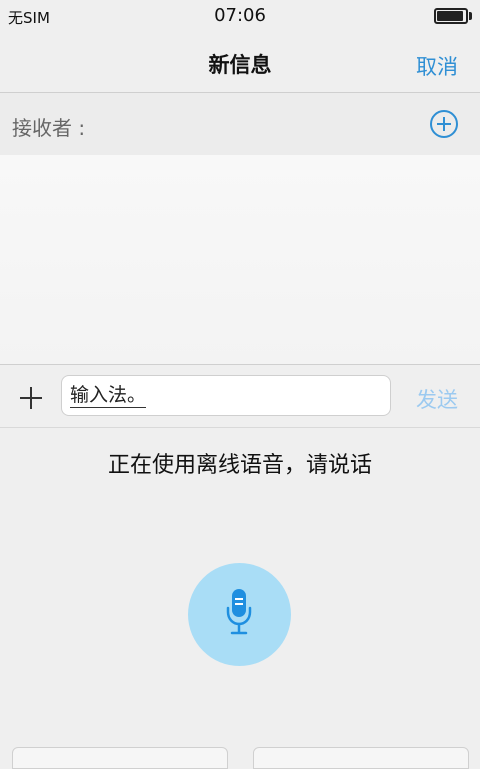 Image resolution: width=480 pixels, height=769 pixels. I want to click on plus-circle-icon, so click(444, 124).